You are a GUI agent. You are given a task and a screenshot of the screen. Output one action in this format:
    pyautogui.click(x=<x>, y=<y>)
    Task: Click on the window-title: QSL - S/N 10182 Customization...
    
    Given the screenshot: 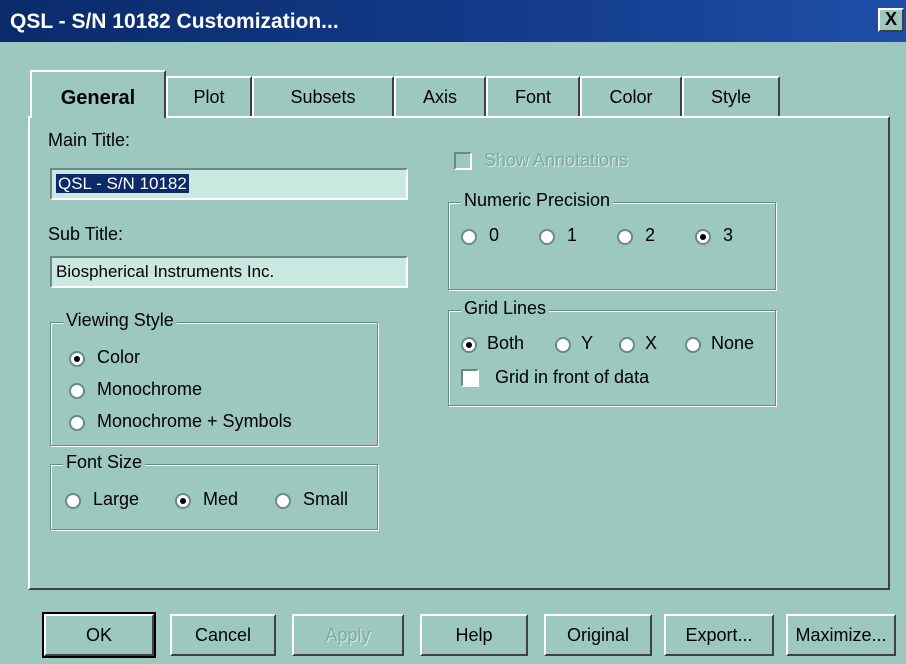 What is the action you would take?
    pyautogui.click(x=174, y=21)
    